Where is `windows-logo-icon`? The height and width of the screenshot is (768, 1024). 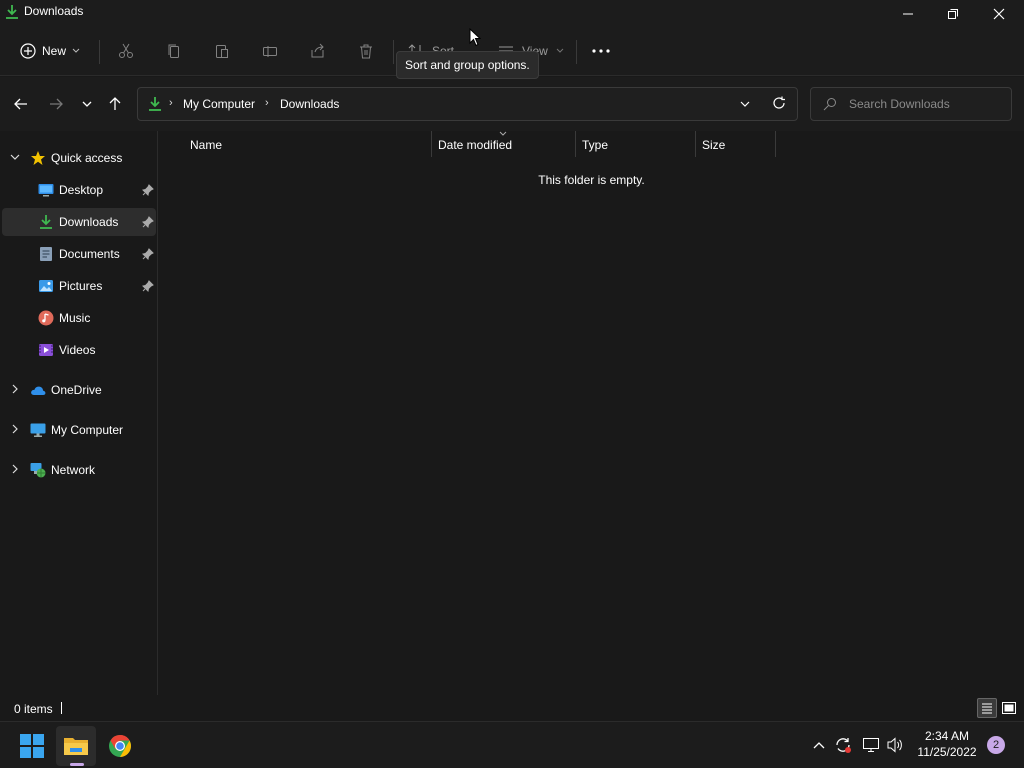
windows-logo-icon is located at coordinates (32, 746).